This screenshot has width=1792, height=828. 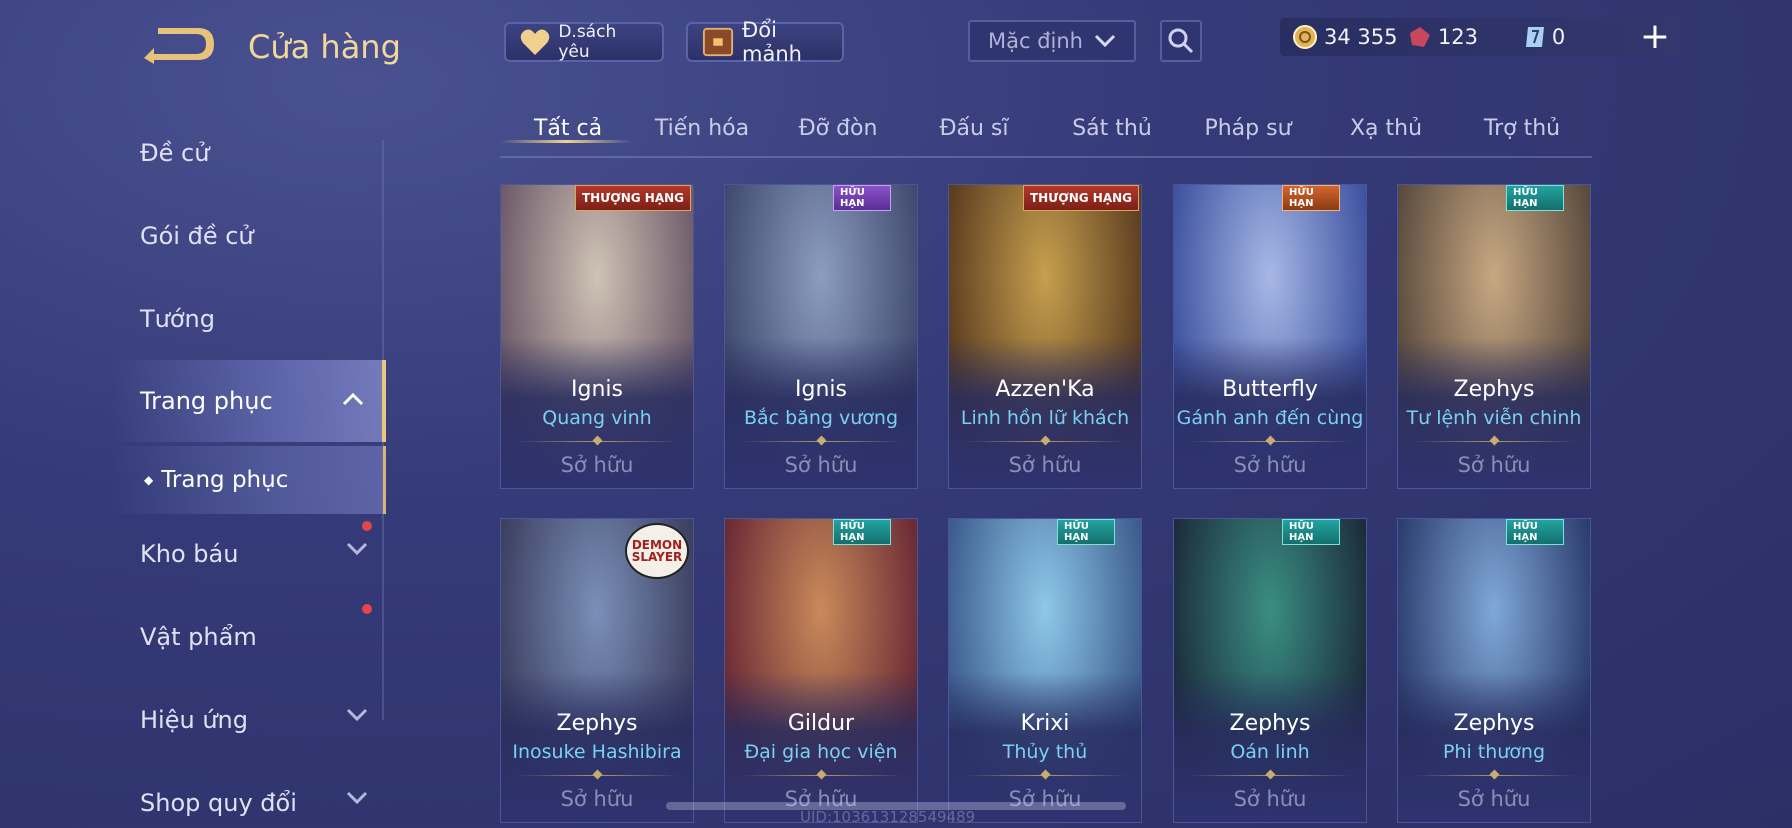 I want to click on add-currency-button: +, so click(x=1655, y=37).